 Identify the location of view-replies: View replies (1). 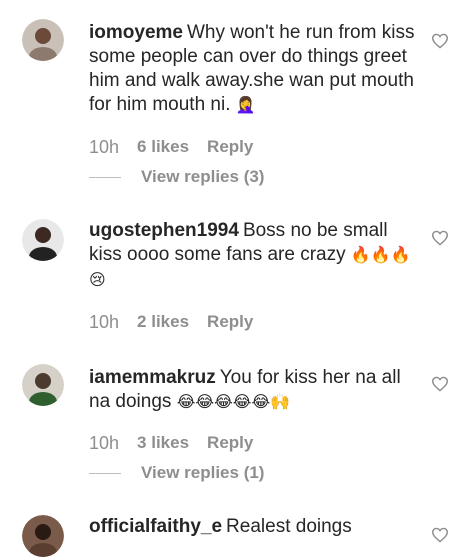
(176, 473).